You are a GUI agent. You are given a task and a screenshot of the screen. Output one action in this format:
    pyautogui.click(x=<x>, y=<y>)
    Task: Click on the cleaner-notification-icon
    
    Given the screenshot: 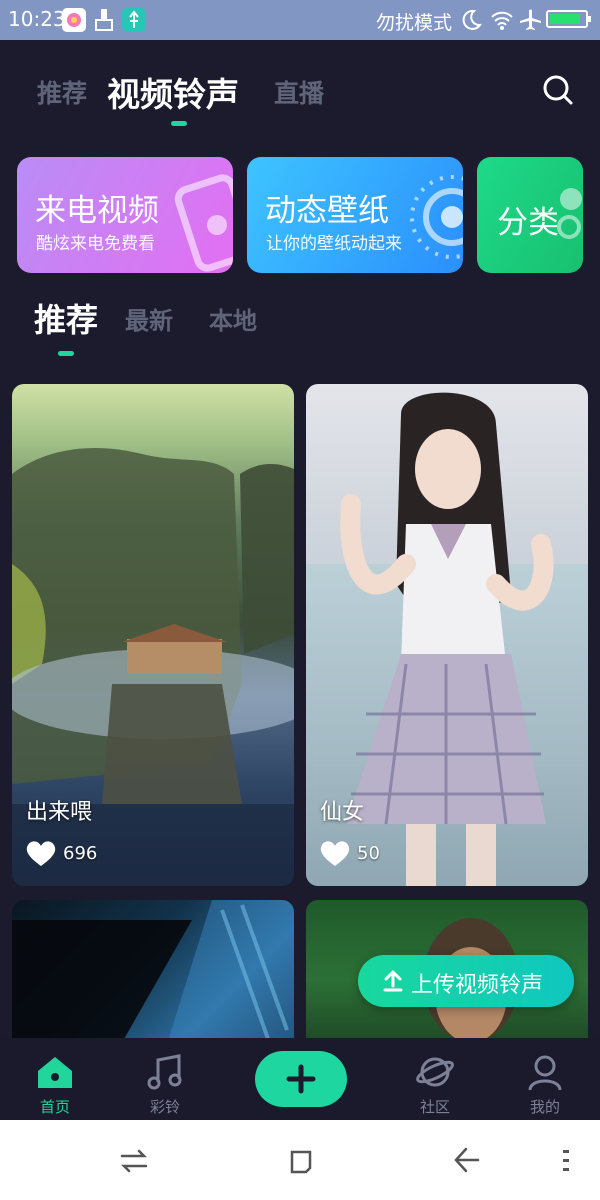 What is the action you would take?
    pyautogui.click(x=104, y=20)
    